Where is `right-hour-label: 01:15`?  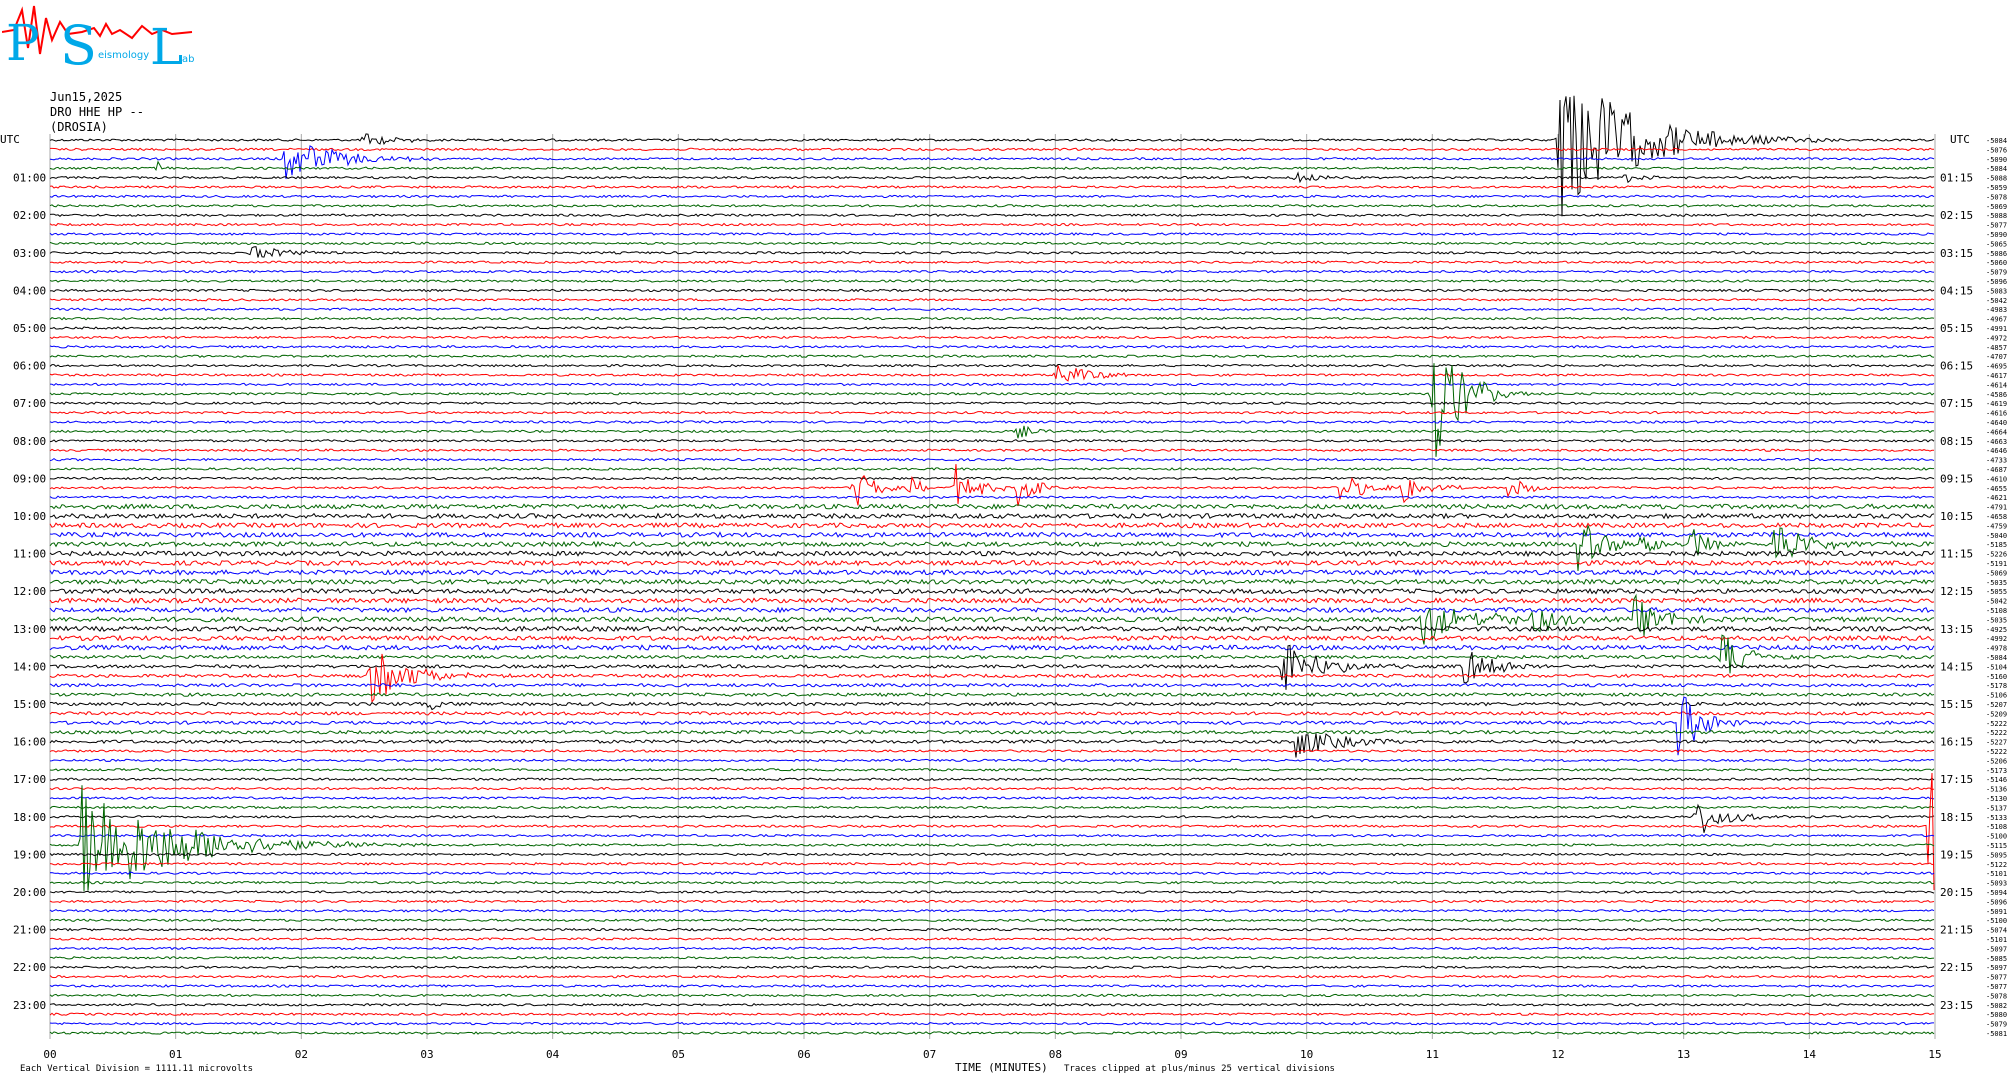 right-hour-label: 01:15 is located at coordinates (1956, 178).